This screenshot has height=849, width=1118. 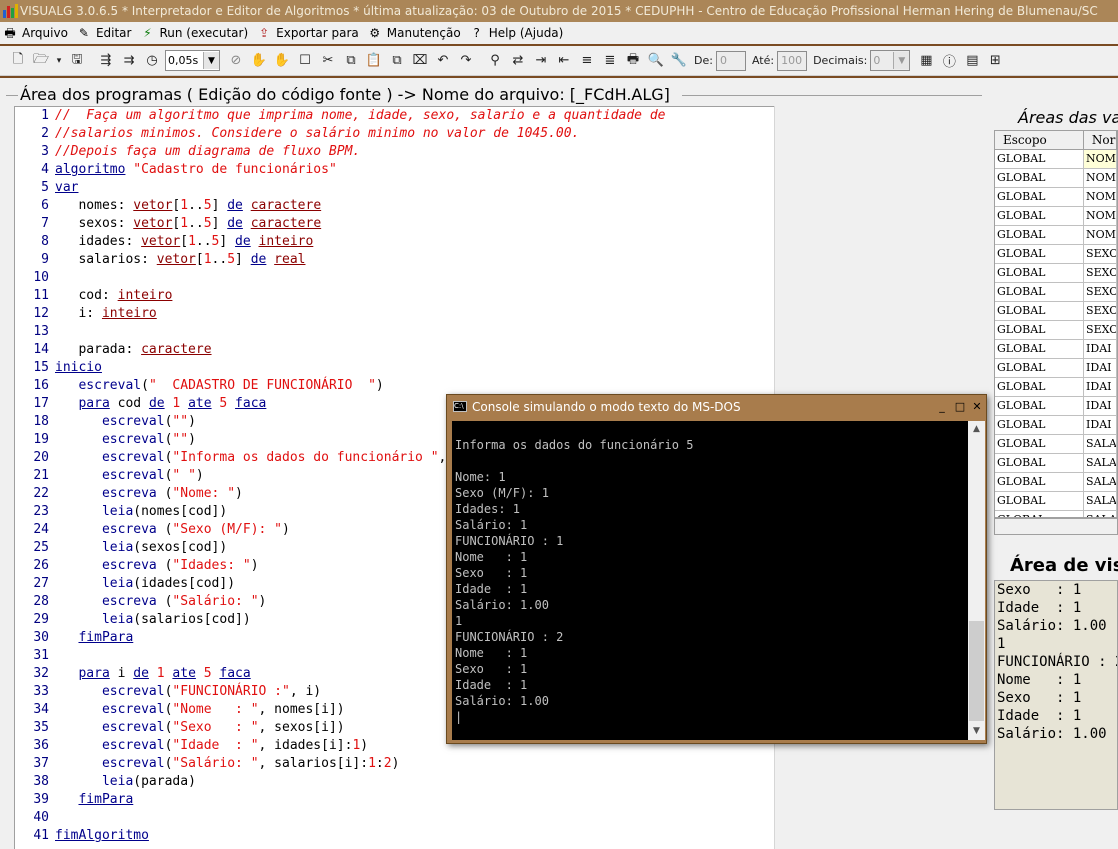 I want to click on code-line: 25 leia(sexos[cod]), so click(x=121, y=548).